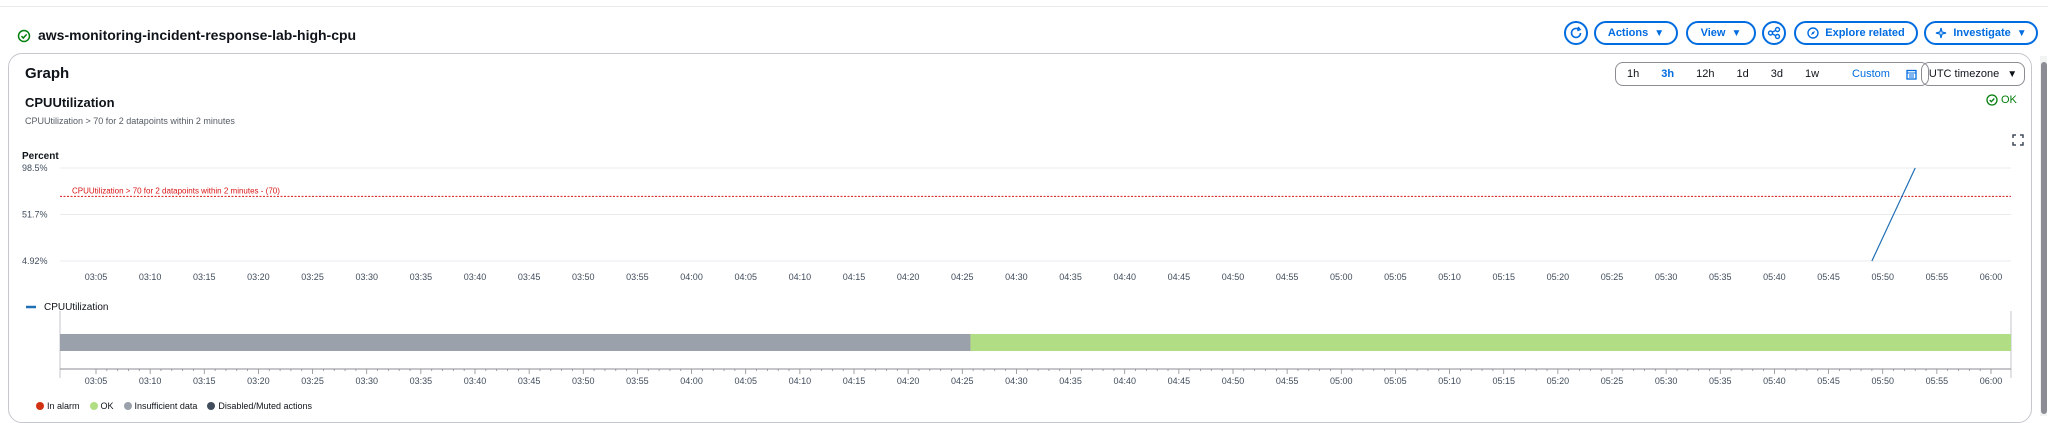  Describe the element at coordinates (637, 381) in the screenshot. I see `band-x-tick-label: 03:55` at that location.